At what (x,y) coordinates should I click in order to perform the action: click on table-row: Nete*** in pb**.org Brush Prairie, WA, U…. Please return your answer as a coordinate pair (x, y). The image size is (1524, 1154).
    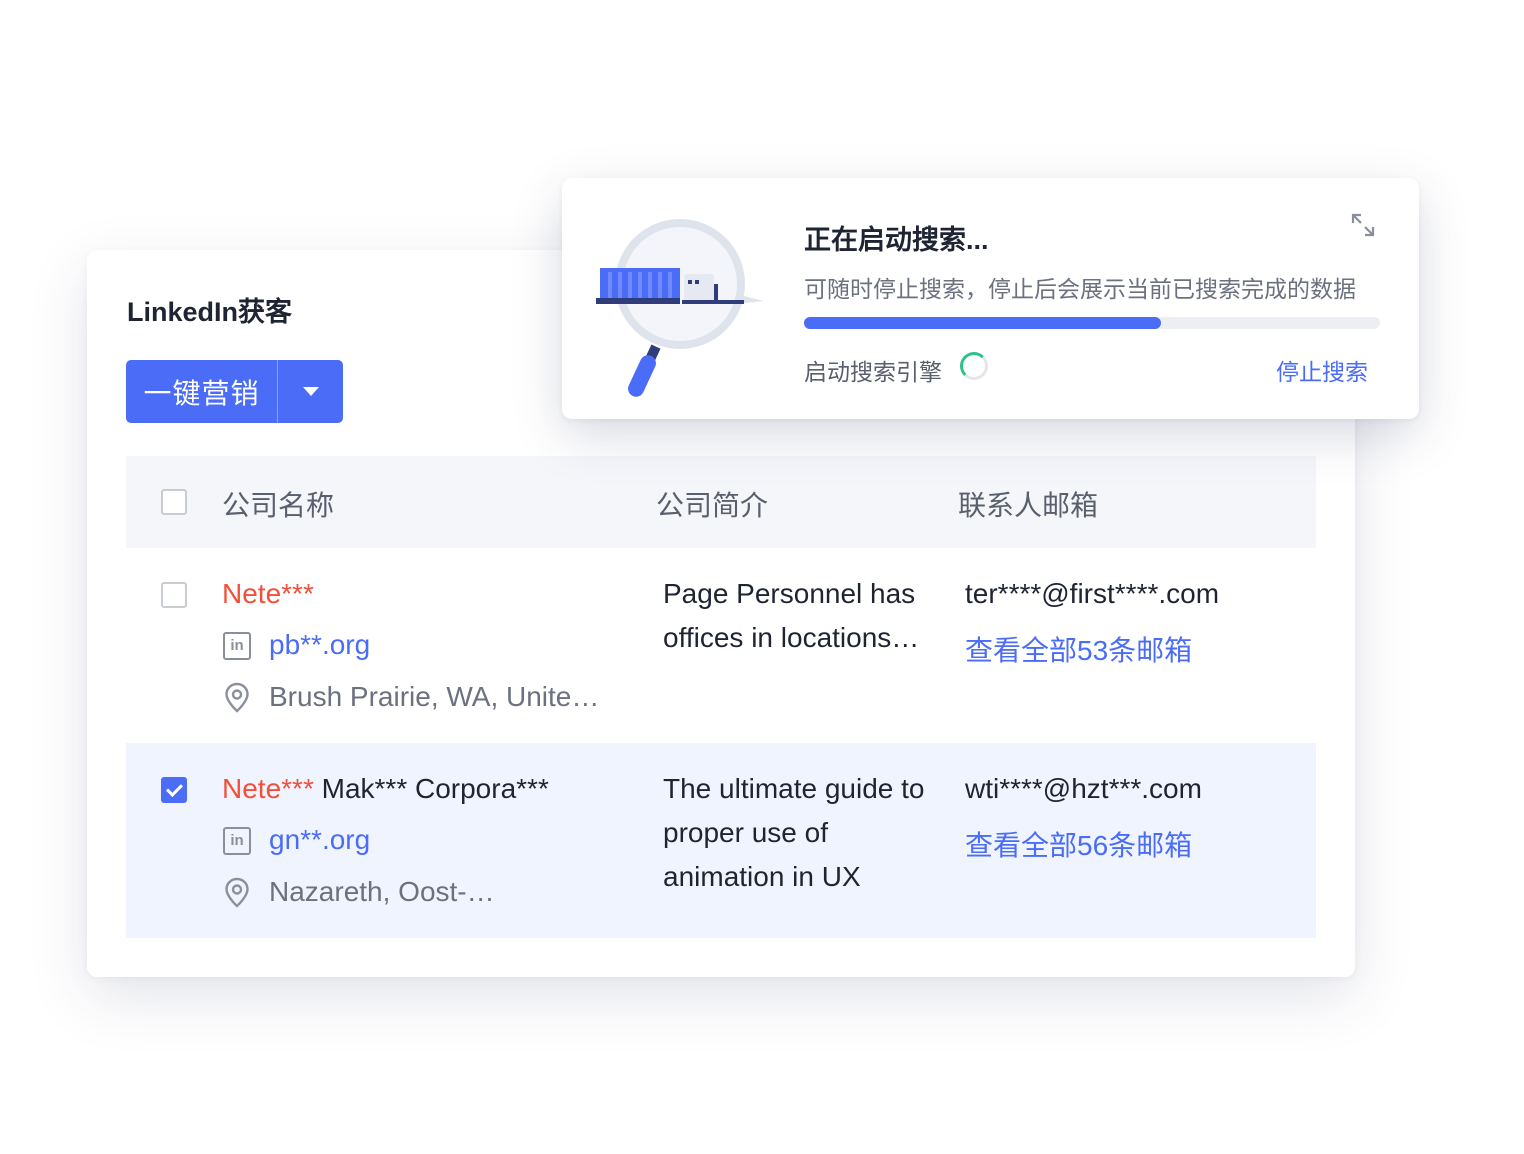
    Looking at the image, I should click on (721, 645).